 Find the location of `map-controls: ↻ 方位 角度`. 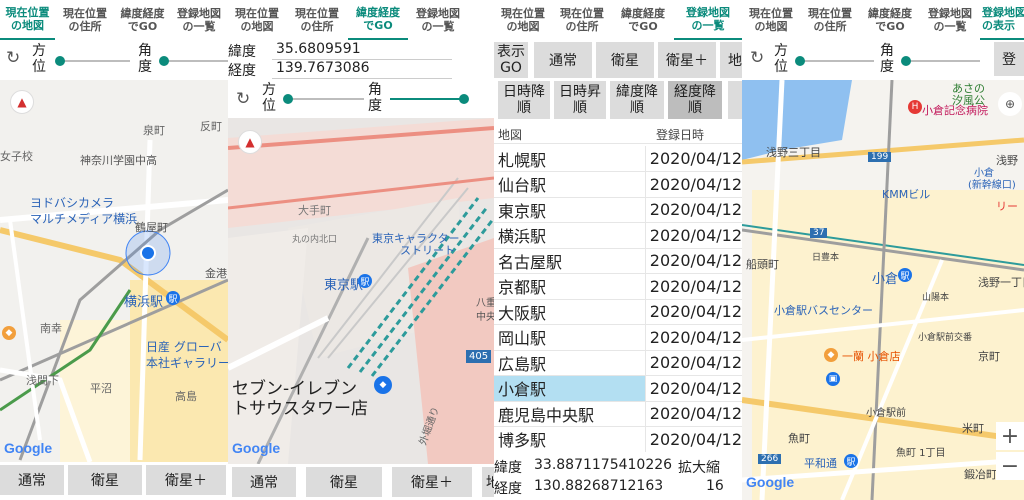

map-controls: ↻ 方位 角度 is located at coordinates (361, 99).